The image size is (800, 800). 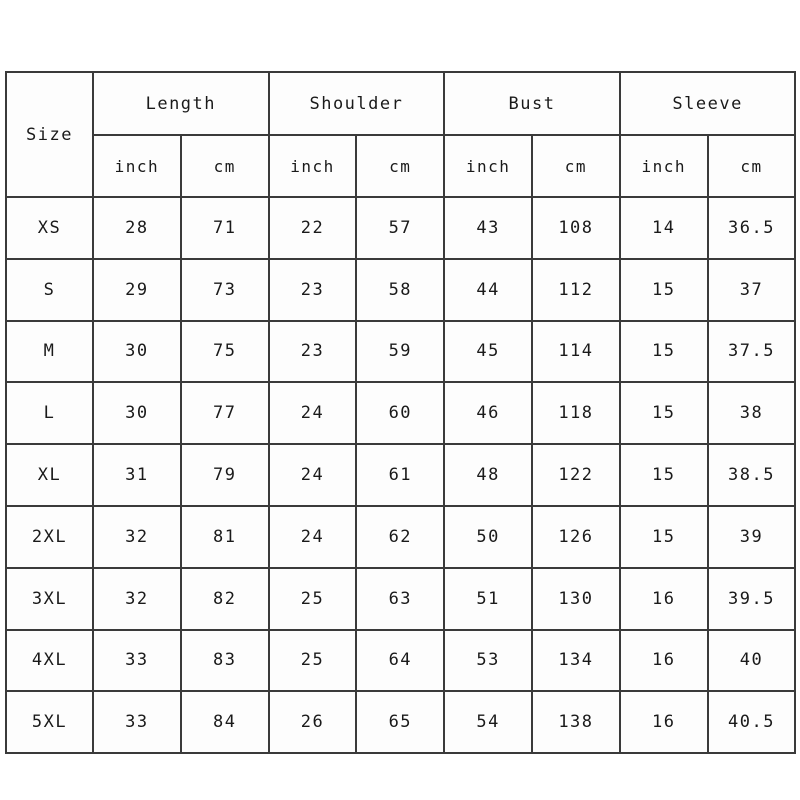 What do you see at coordinates (224, 475) in the screenshot?
I see `measurement-cell: 79` at bounding box center [224, 475].